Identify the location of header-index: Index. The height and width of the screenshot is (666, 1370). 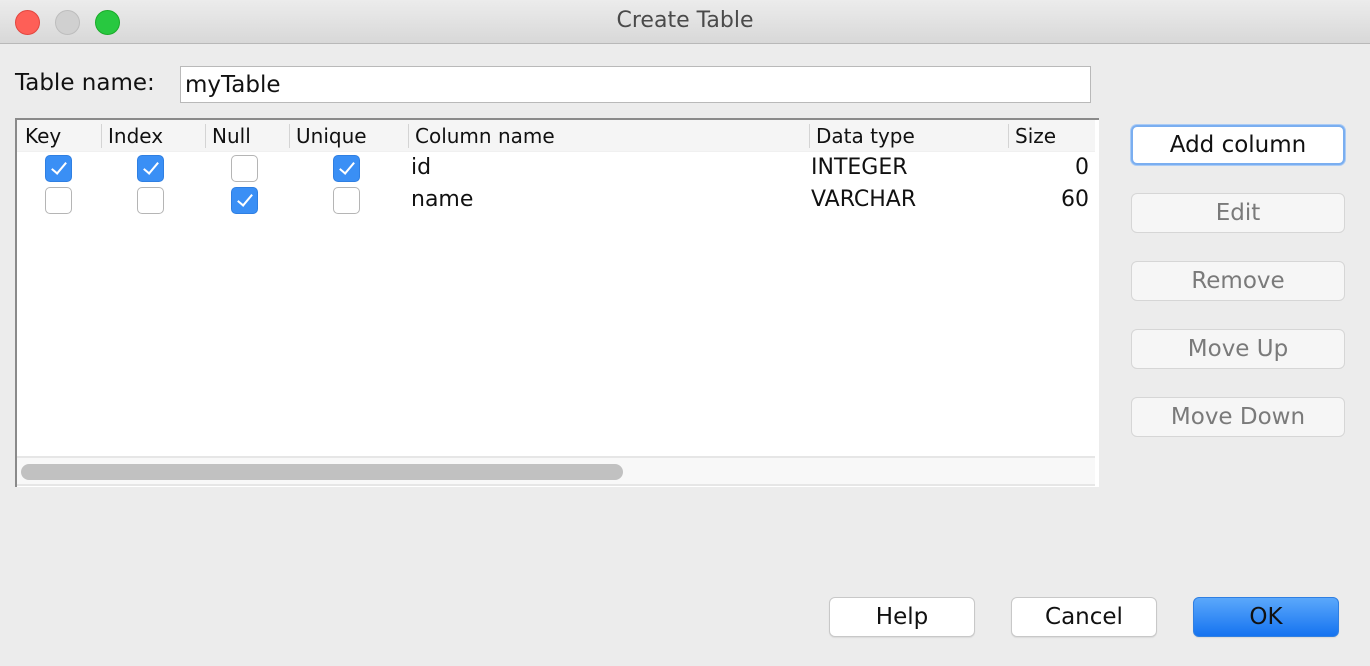
(152, 136).